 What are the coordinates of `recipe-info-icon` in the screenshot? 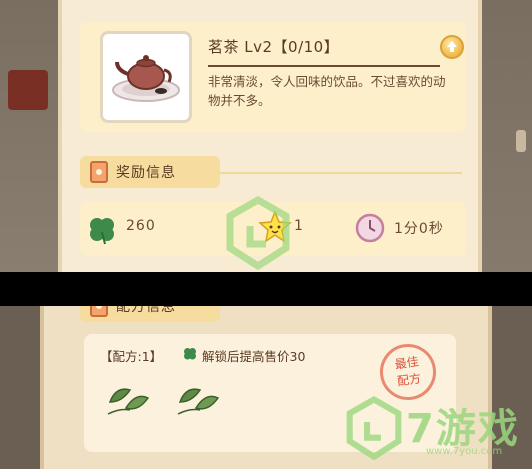 It's located at (99, 311).